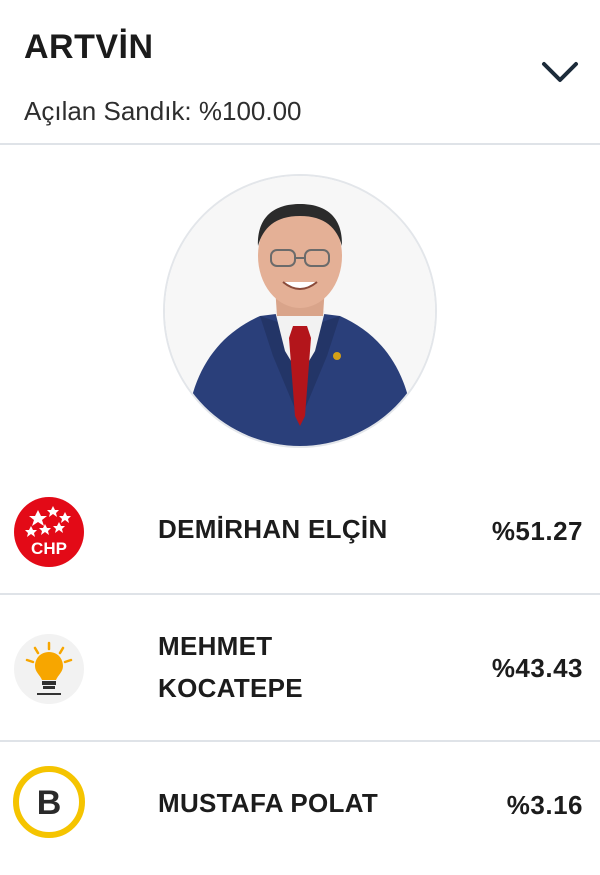 This screenshot has height=875, width=600. I want to click on candidate-percent: %51.27, so click(537, 531).